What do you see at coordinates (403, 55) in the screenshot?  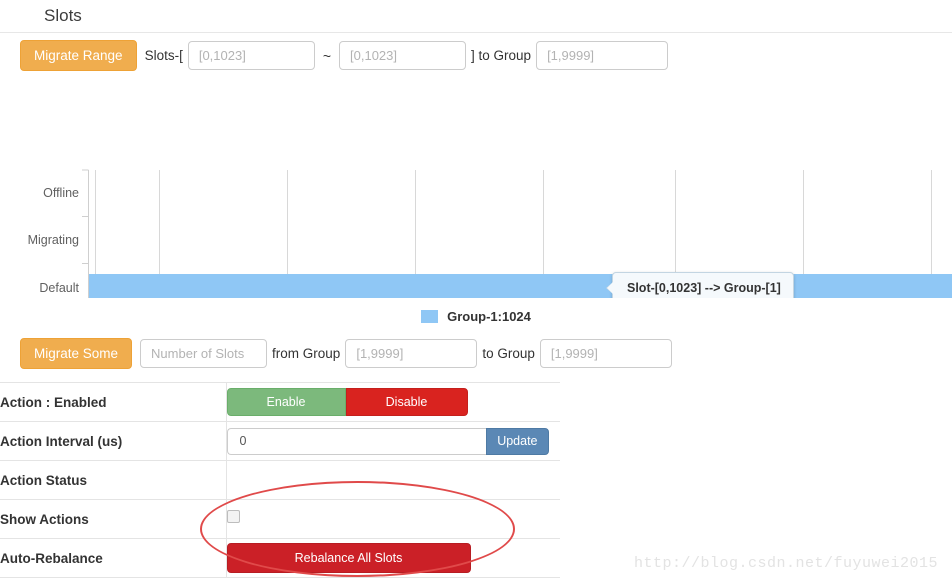 I see `slot-range-end-input` at bounding box center [403, 55].